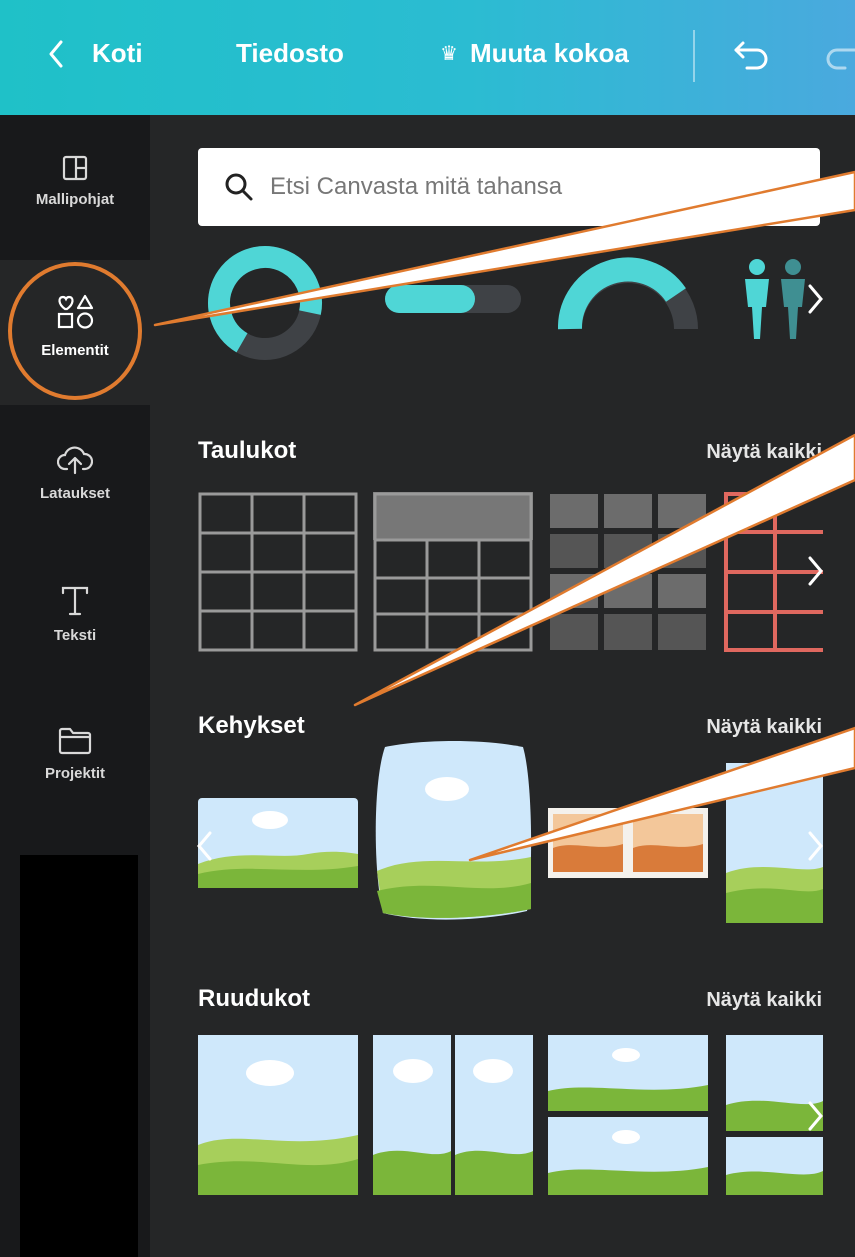 The image size is (855, 1257). I want to click on annotation-circle, so click(75, 331).